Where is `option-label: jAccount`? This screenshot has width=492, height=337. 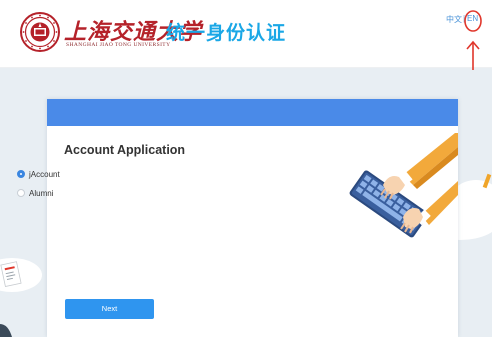
option-label: jAccount is located at coordinates (44, 174).